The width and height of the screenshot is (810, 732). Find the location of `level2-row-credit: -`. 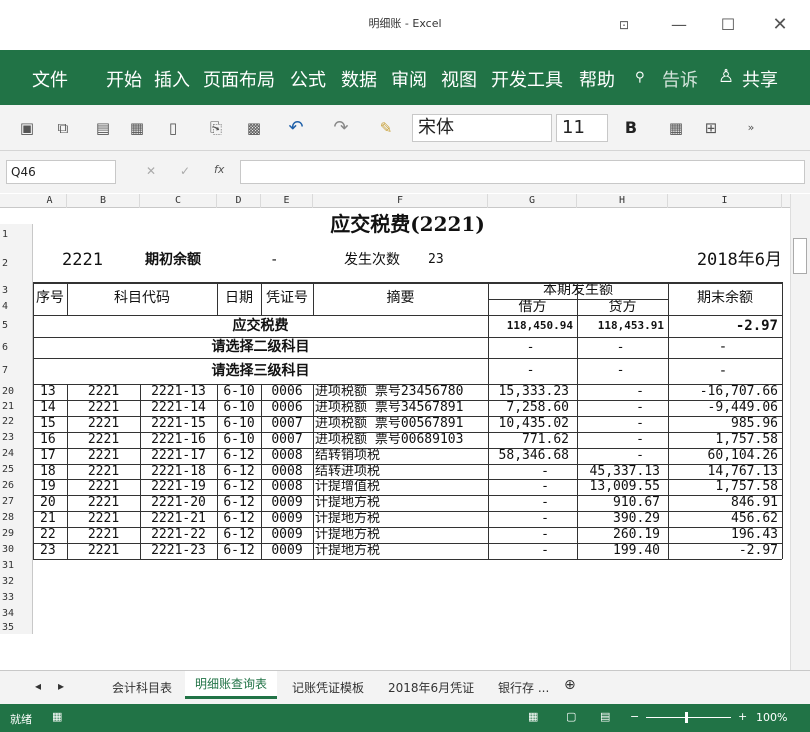

level2-row-credit: - is located at coordinates (620, 347).